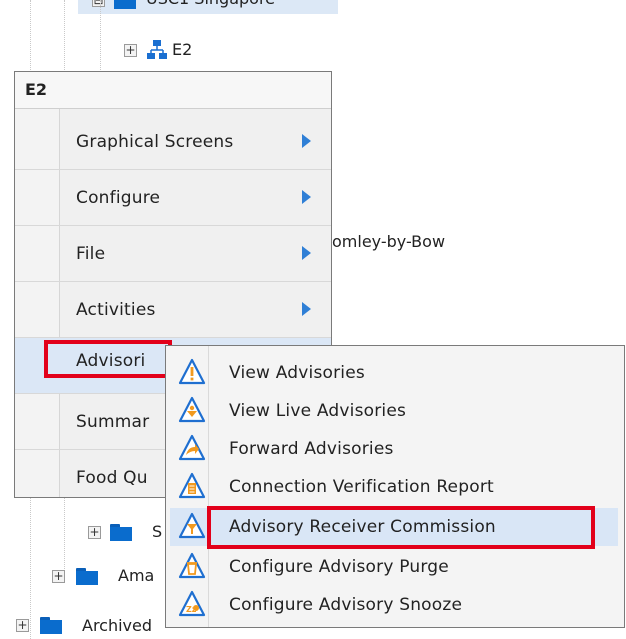 Image resolution: width=626 pixels, height=639 pixels. What do you see at coordinates (311, 449) in the screenshot?
I see `submenu-item-label: Forward Advisories` at bounding box center [311, 449].